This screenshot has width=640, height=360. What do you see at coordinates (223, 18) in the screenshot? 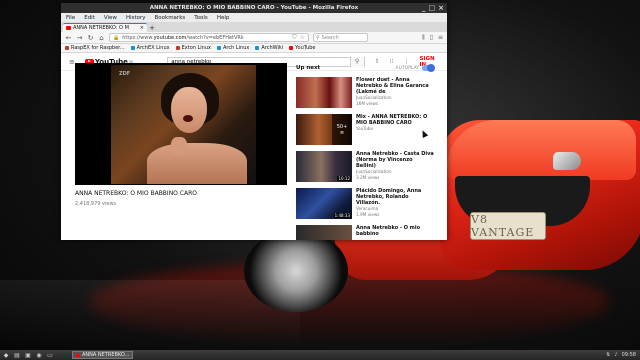
I see `menu-help: Help` at bounding box center [223, 18].